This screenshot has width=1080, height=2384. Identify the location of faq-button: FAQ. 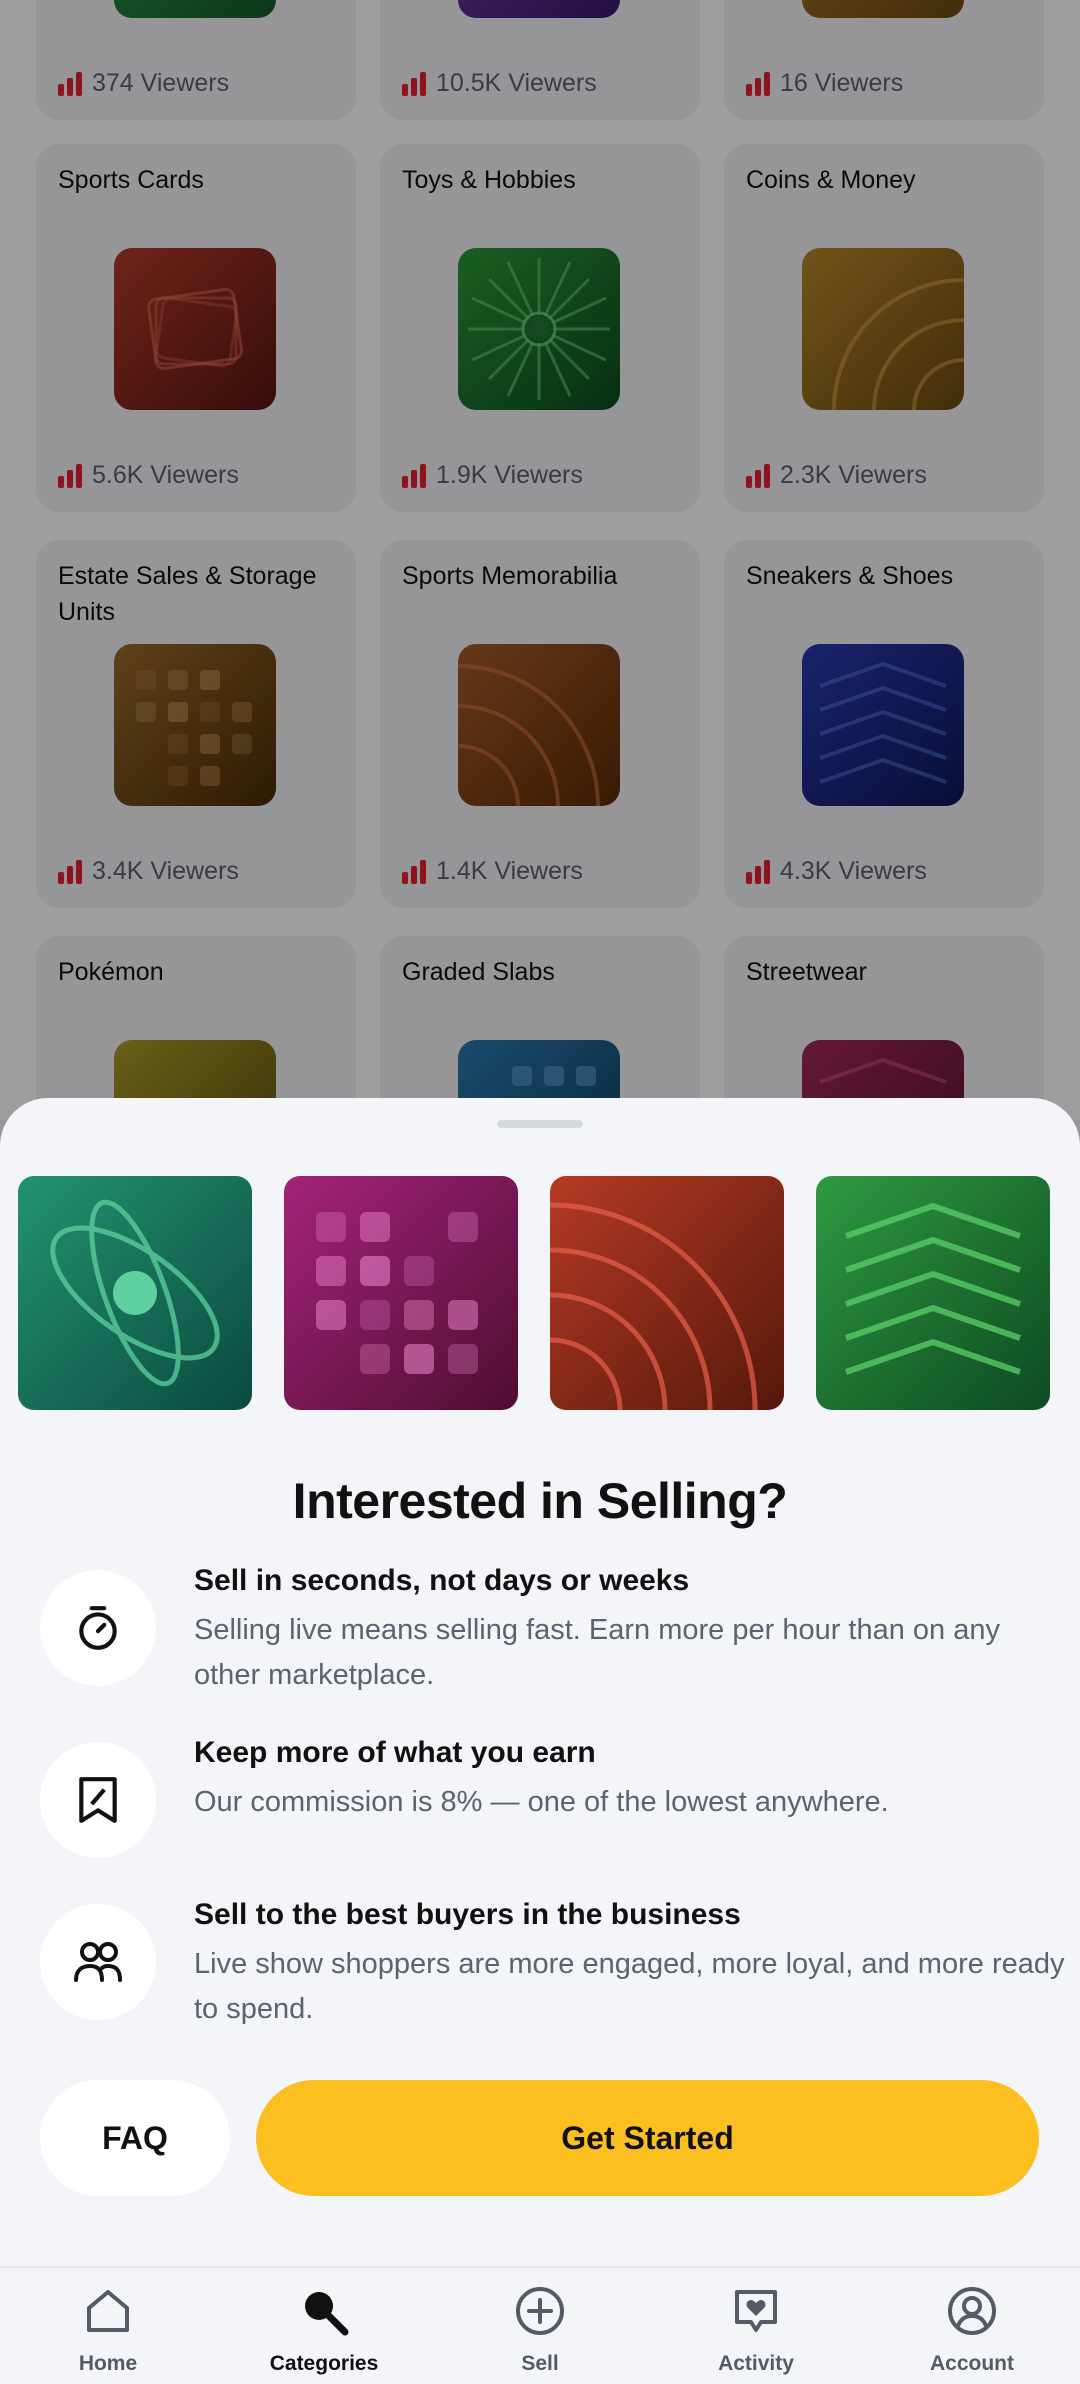
(135, 2138).